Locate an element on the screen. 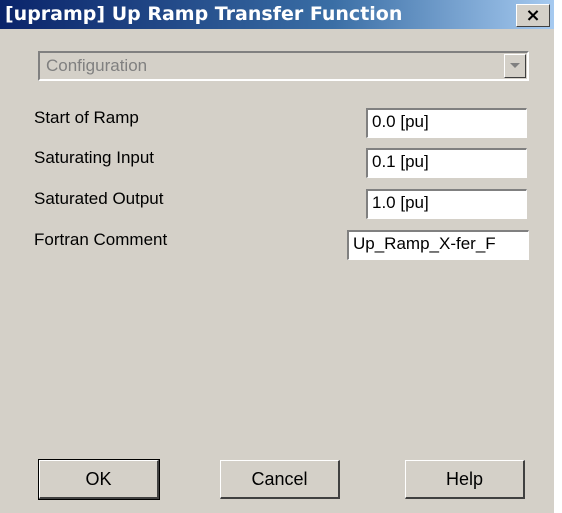 The image size is (562, 513). saturated-output-label: Saturated Output is located at coordinates (99, 198).